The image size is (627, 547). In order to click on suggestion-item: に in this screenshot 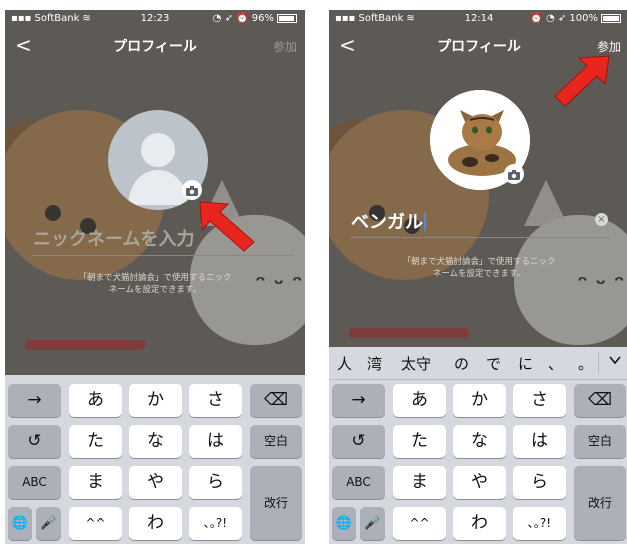, I will do `click(525, 363)`.